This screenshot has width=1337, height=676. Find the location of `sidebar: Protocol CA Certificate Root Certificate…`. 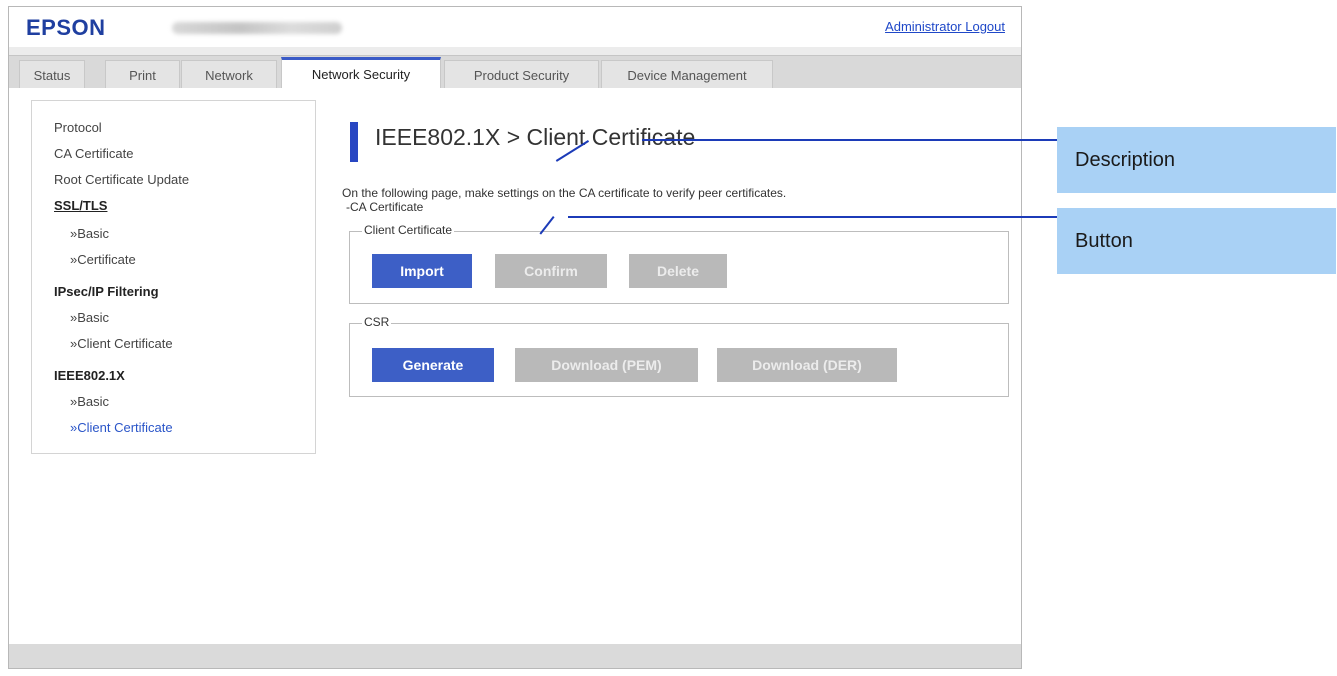

sidebar: Protocol CA Certificate Root Certificate… is located at coordinates (173, 277).